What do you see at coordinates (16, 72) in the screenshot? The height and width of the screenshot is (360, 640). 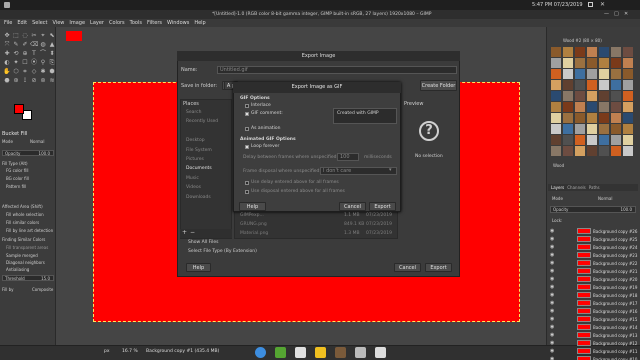 I see `tool-icon: ⬡` at bounding box center [16, 72].